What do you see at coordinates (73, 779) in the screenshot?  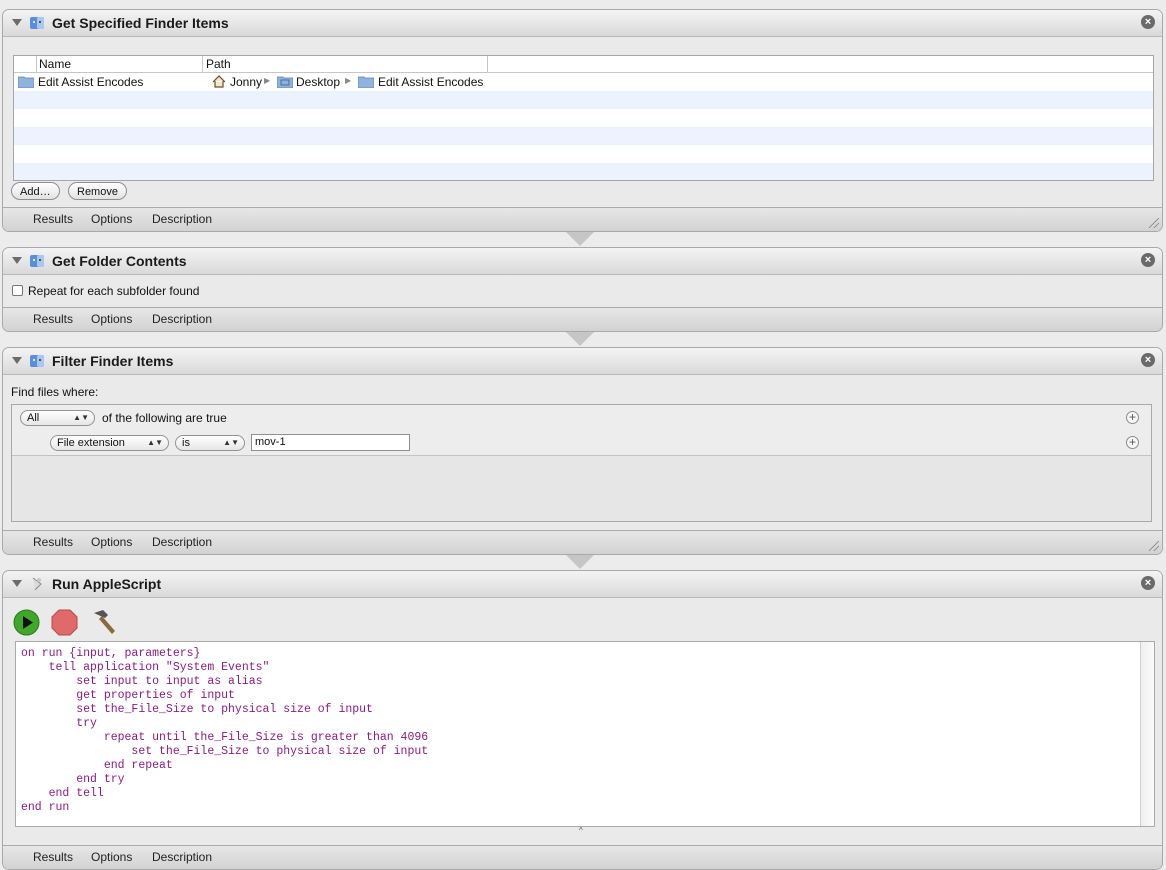 I see `code-line: end try` at bounding box center [73, 779].